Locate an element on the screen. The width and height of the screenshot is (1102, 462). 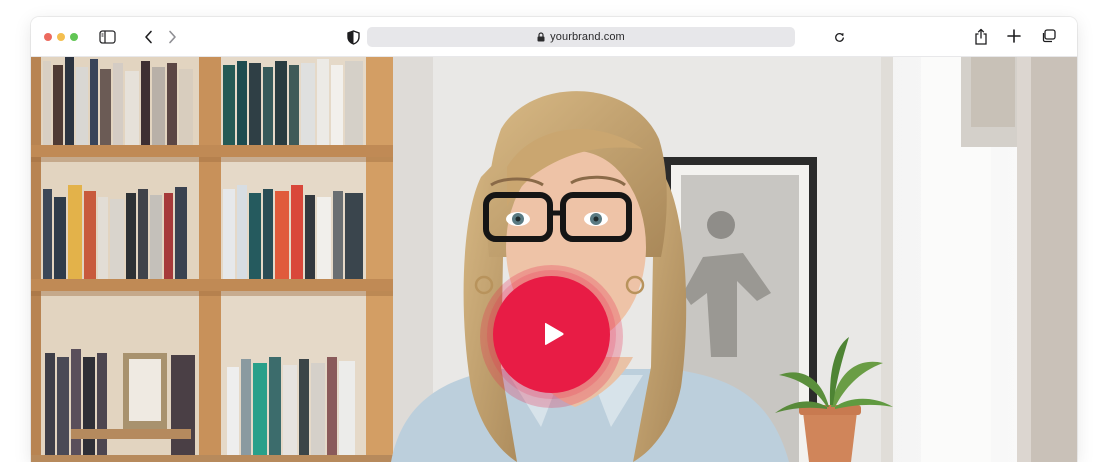
reload-icon is located at coordinates (839, 37).